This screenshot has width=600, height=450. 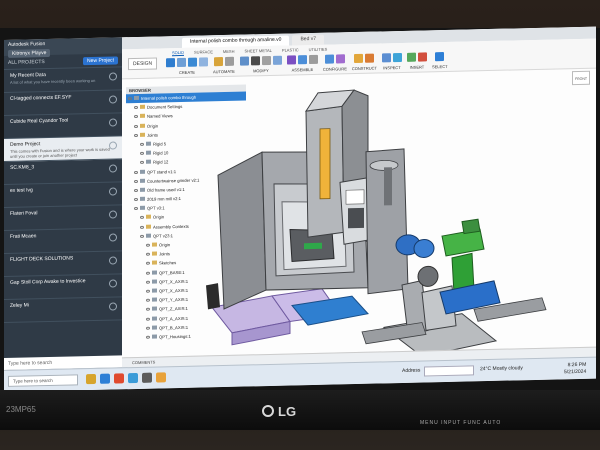 What do you see at coordinates (411, 370) in the screenshot?
I see `address-label: Address` at bounding box center [411, 370].